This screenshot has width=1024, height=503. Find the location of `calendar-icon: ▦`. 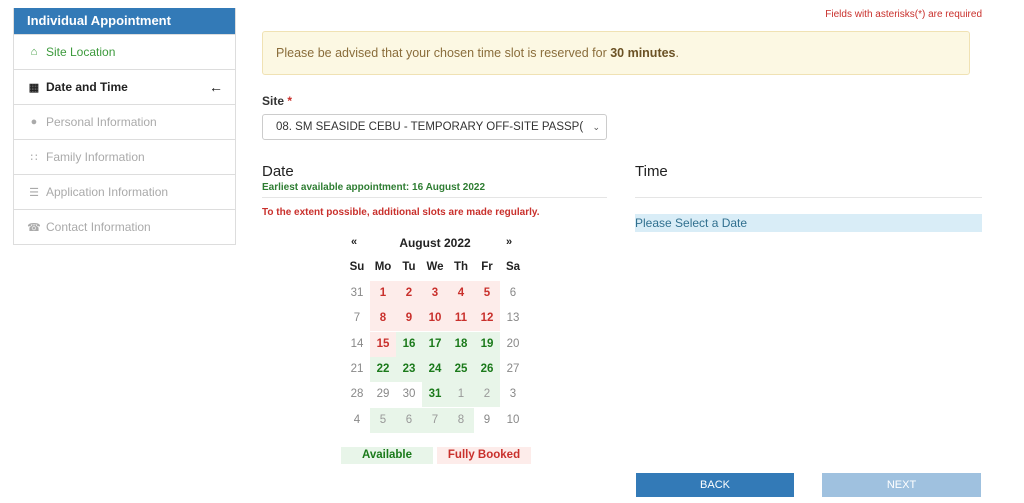

calendar-icon: ▦ is located at coordinates (34, 87).